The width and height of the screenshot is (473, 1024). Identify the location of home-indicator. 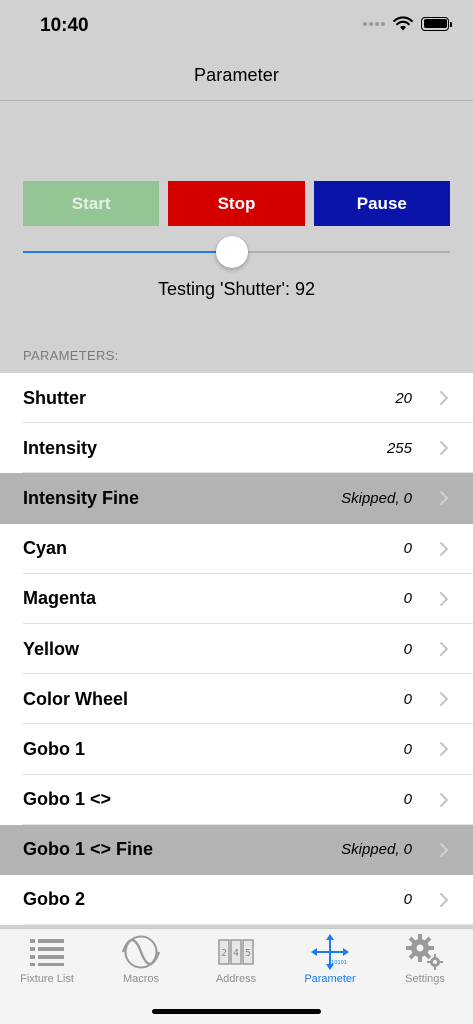
(236, 1011).